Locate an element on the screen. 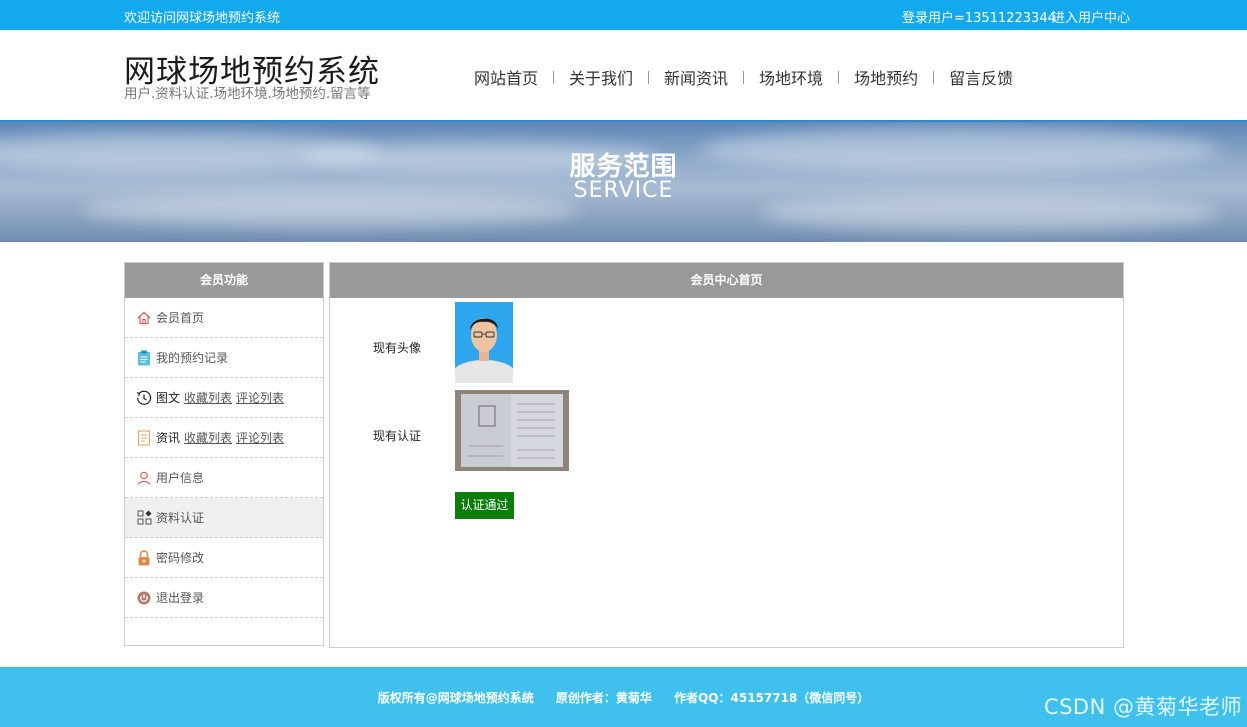  news-favorites-link: 收藏列表 is located at coordinates (208, 437).